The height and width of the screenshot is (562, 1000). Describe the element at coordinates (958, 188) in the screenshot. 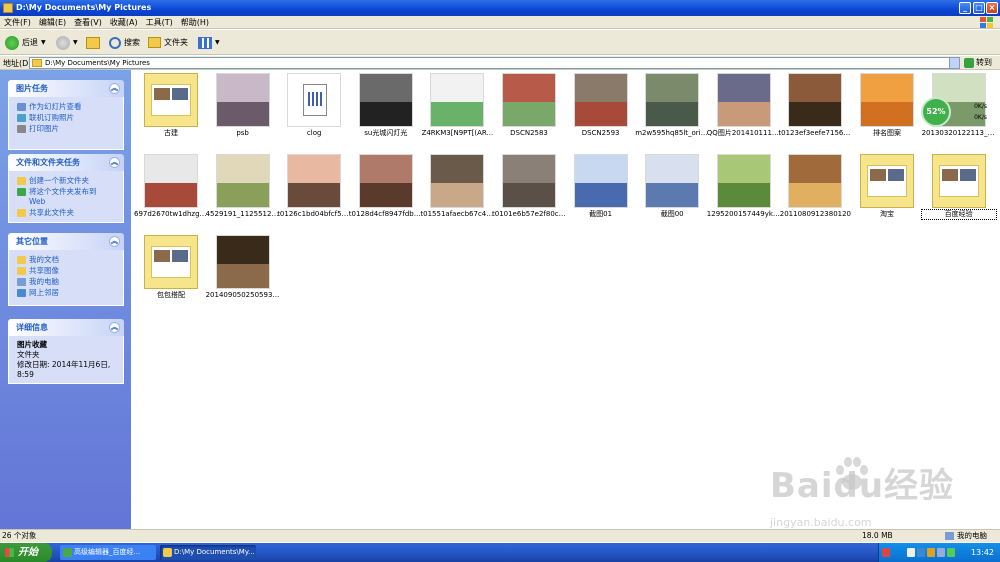

I see `file-item: 百度经验` at that location.